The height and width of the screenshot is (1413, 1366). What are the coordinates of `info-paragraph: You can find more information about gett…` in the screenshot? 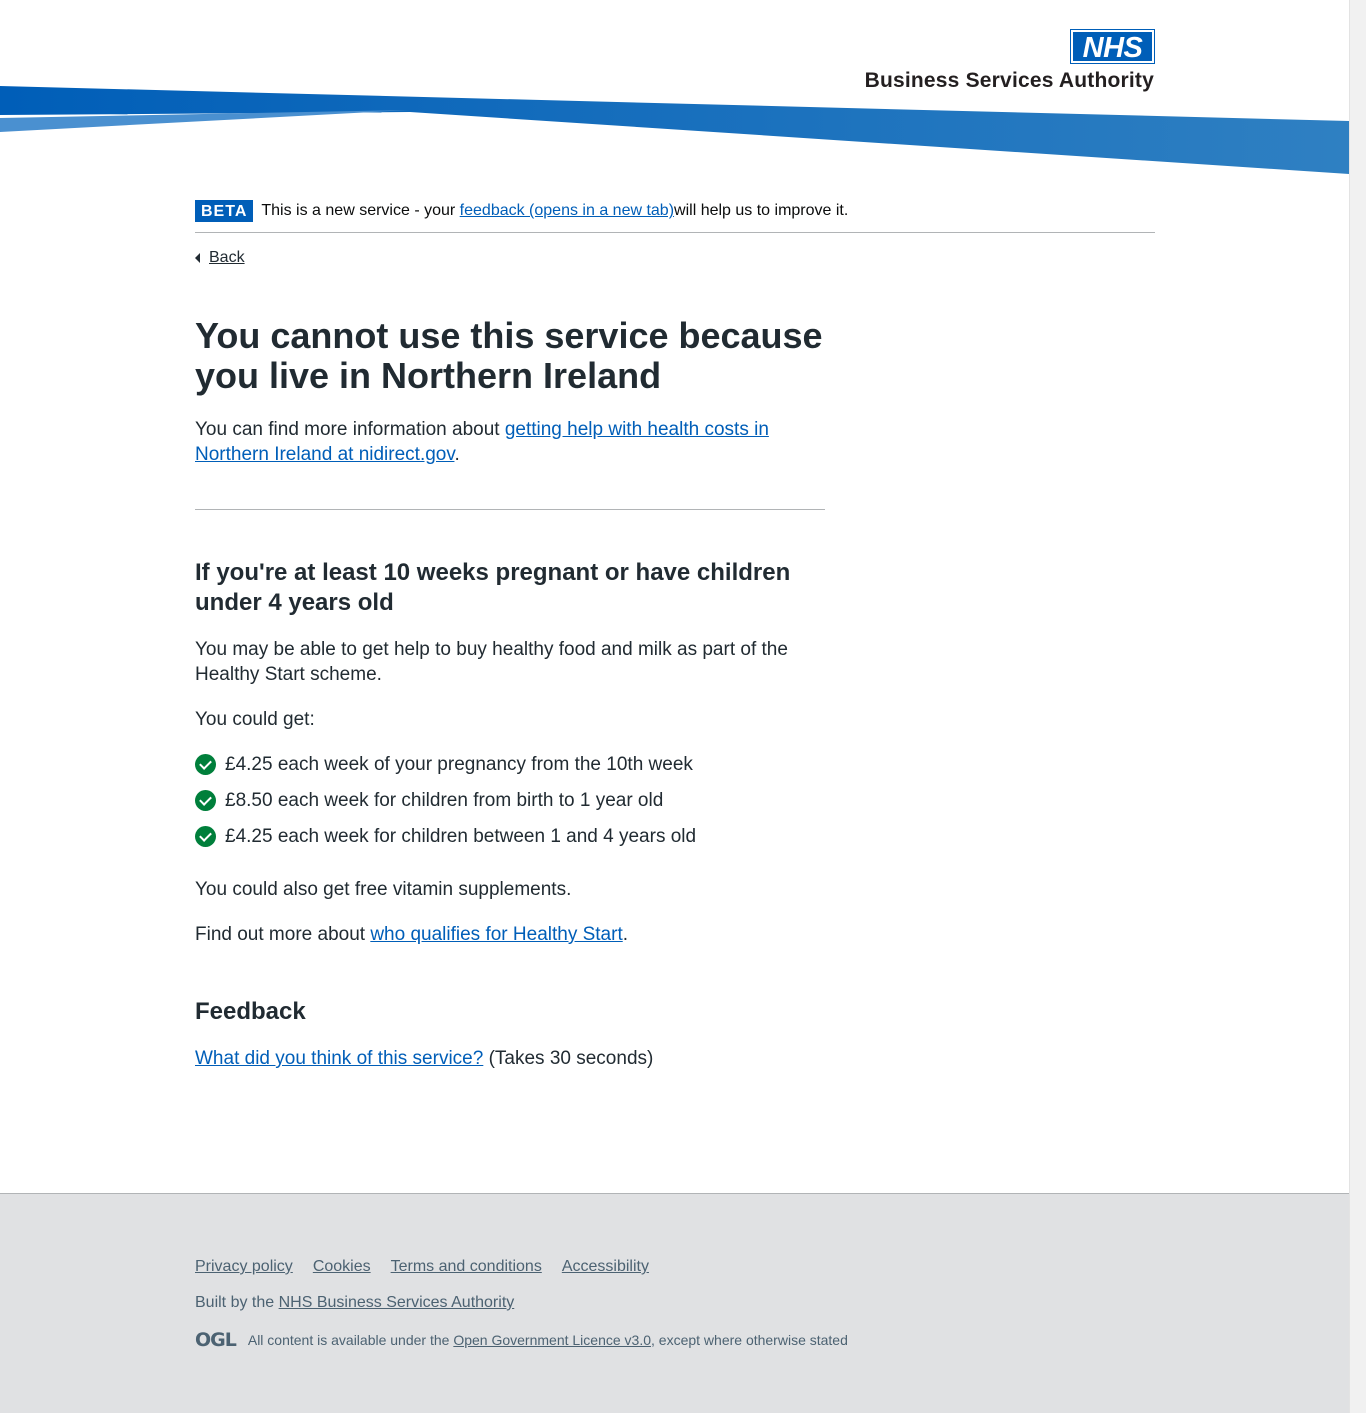 It's located at (510, 442).